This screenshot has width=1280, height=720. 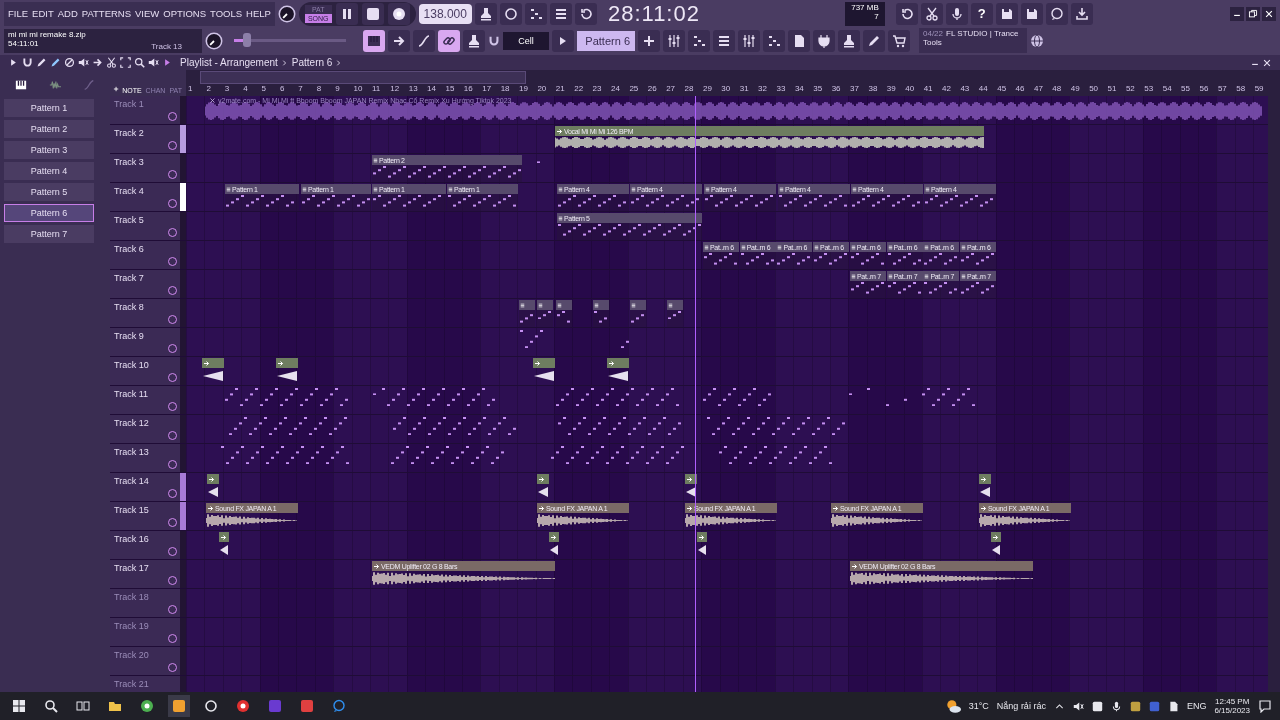 I want to click on bar-number: 44, so click(x=983, y=89).